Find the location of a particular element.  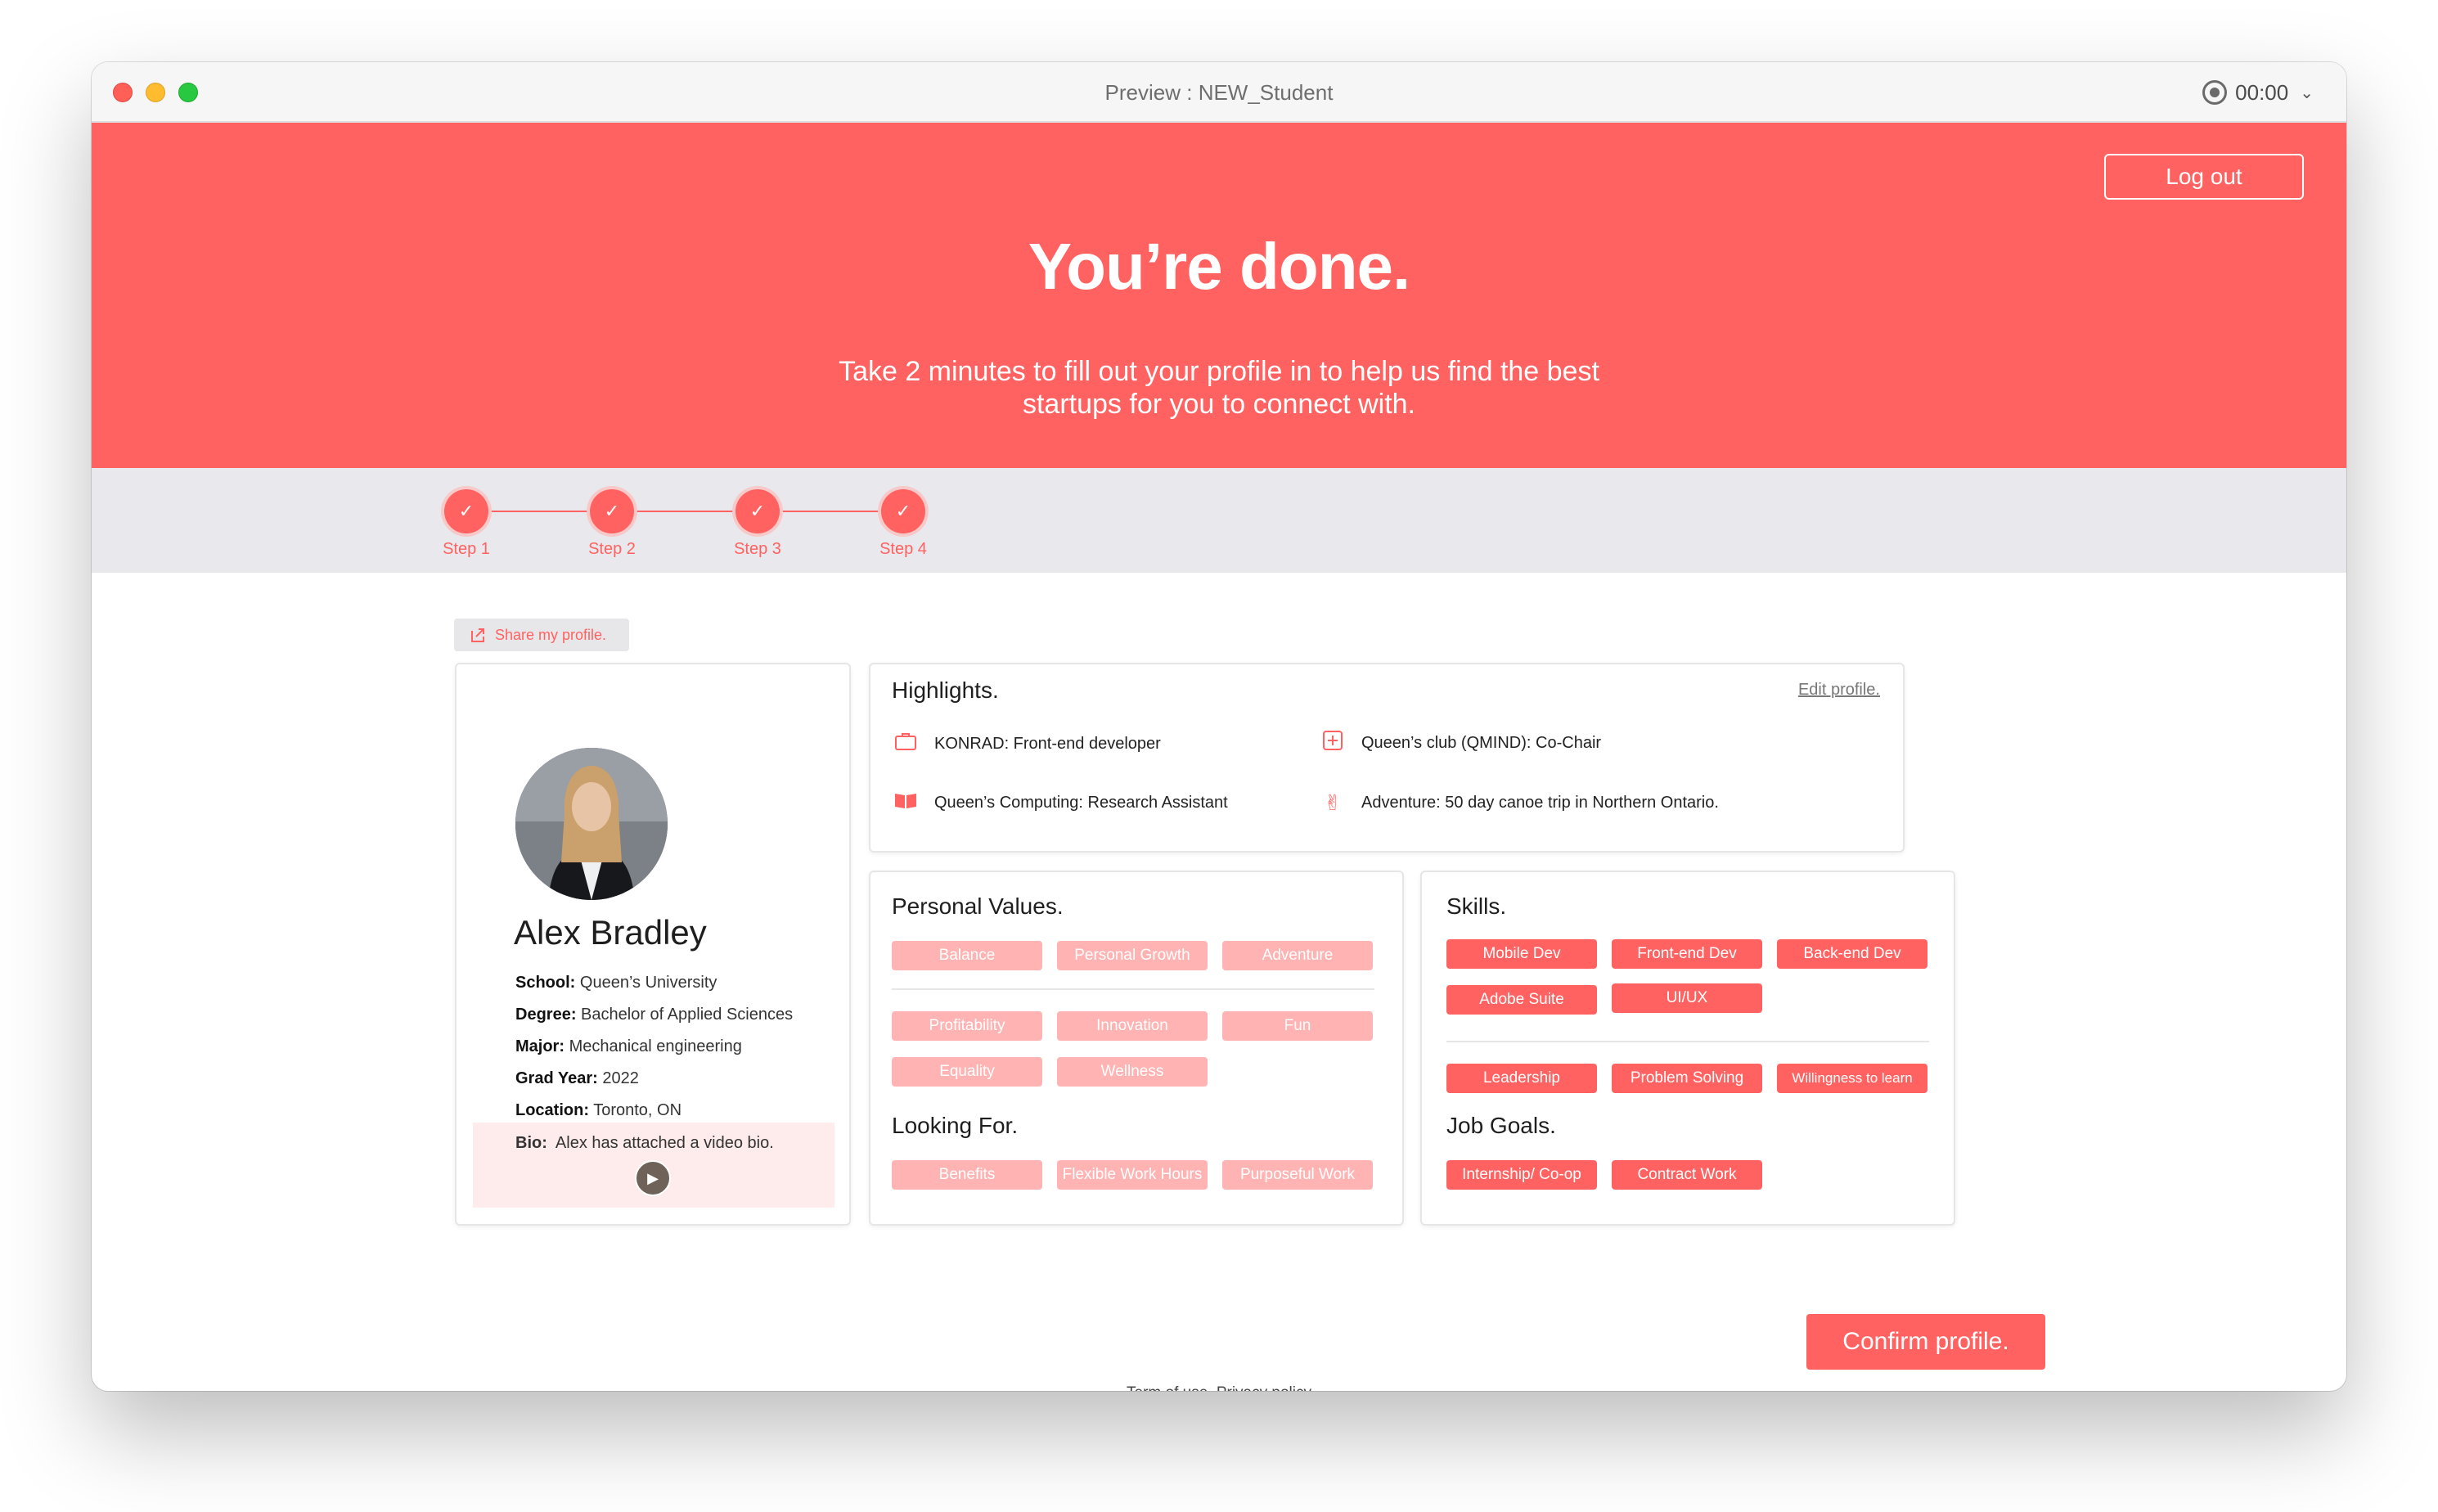

progress-stepper: ✓ ✓ ✓ ✓ Step 1 Step 2 Step 3 Step 4 is located at coordinates (1219, 521).